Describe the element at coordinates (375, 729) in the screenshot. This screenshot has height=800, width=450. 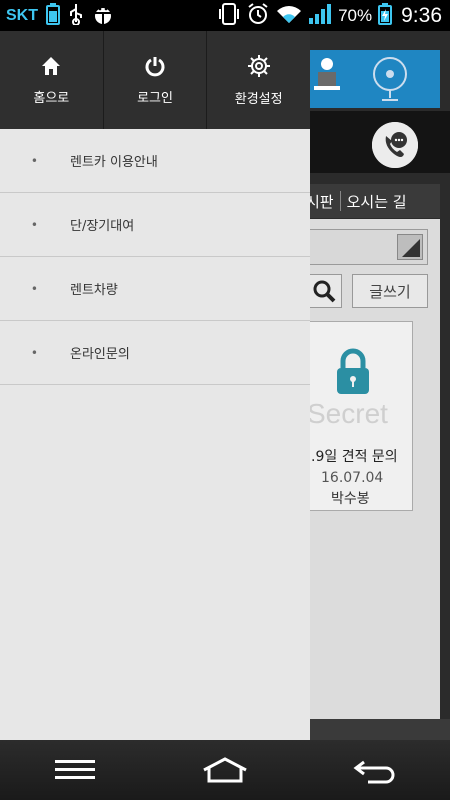
I see `site-footer` at that location.